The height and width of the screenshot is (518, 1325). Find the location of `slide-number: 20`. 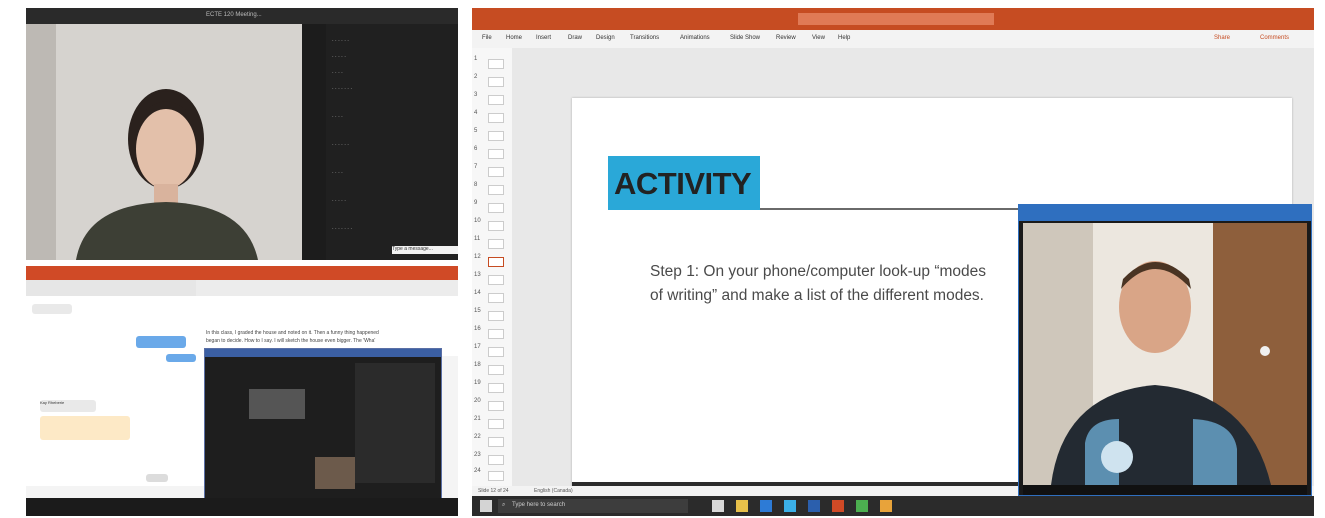

slide-number: 20 is located at coordinates (477, 401).